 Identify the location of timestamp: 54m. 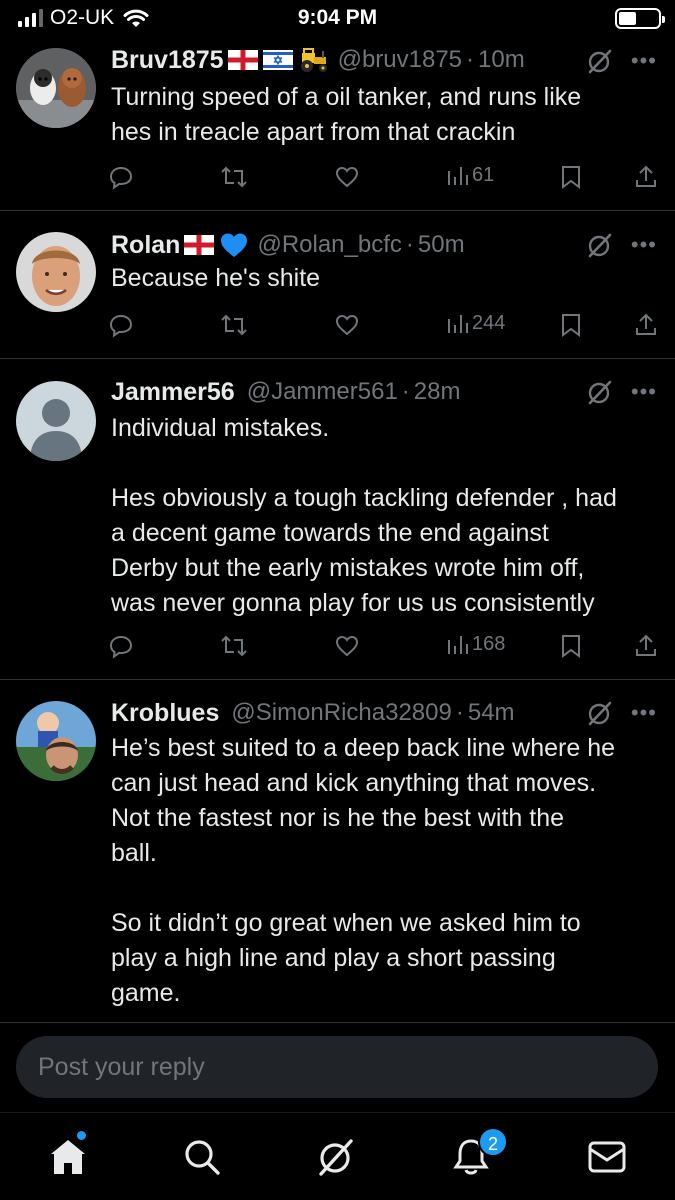
(491, 713).